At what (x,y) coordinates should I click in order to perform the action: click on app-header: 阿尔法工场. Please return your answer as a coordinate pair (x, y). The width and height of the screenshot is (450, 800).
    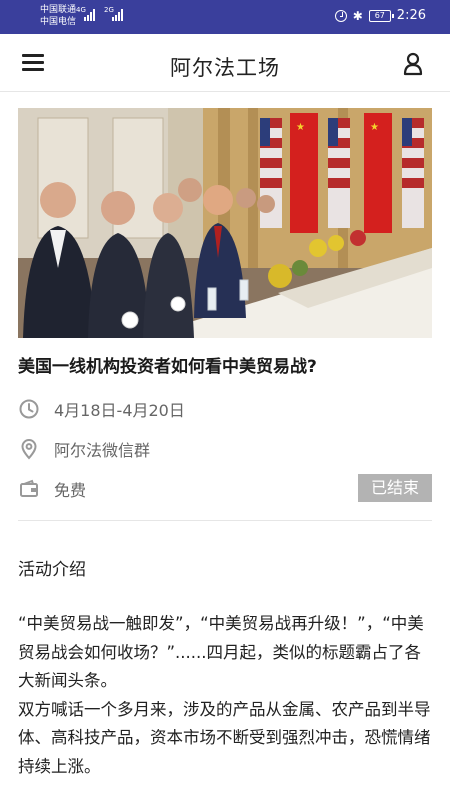
    Looking at the image, I should click on (225, 63).